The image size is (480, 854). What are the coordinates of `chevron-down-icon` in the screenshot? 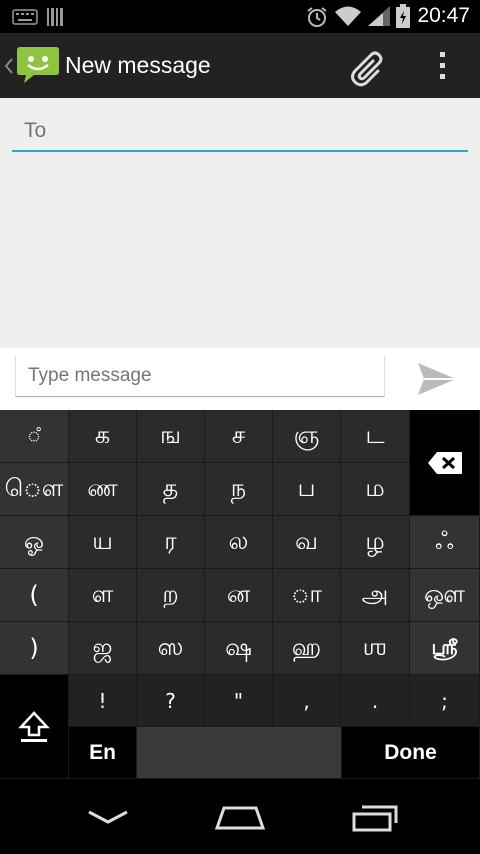 It's located at (108, 817).